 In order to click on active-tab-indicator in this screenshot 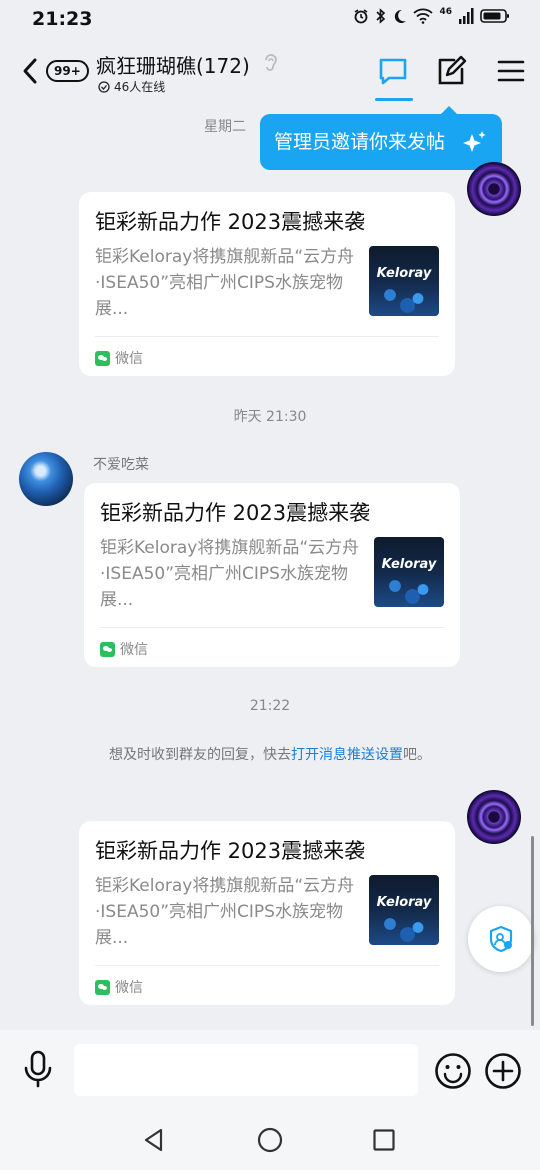, I will do `click(394, 99)`.